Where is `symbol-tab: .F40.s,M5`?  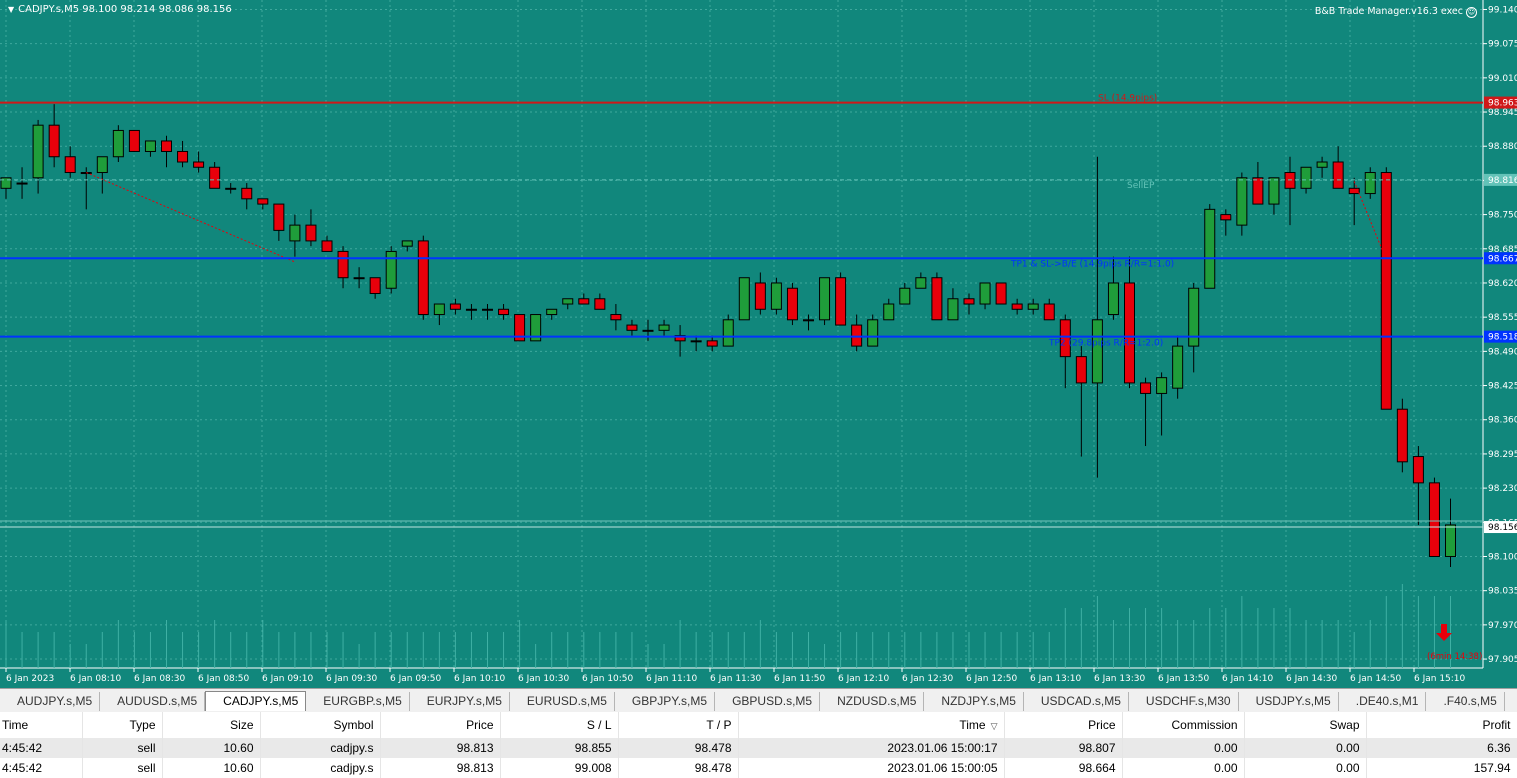
symbol-tab: .F40.s,M5 is located at coordinates (1465, 701).